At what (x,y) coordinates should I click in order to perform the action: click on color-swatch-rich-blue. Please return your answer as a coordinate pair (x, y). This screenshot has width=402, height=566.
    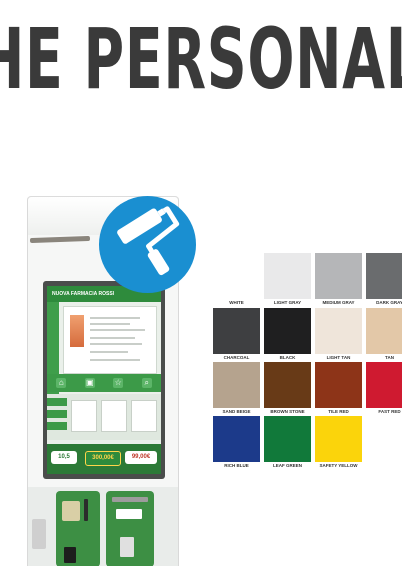
    Looking at the image, I should click on (236, 439).